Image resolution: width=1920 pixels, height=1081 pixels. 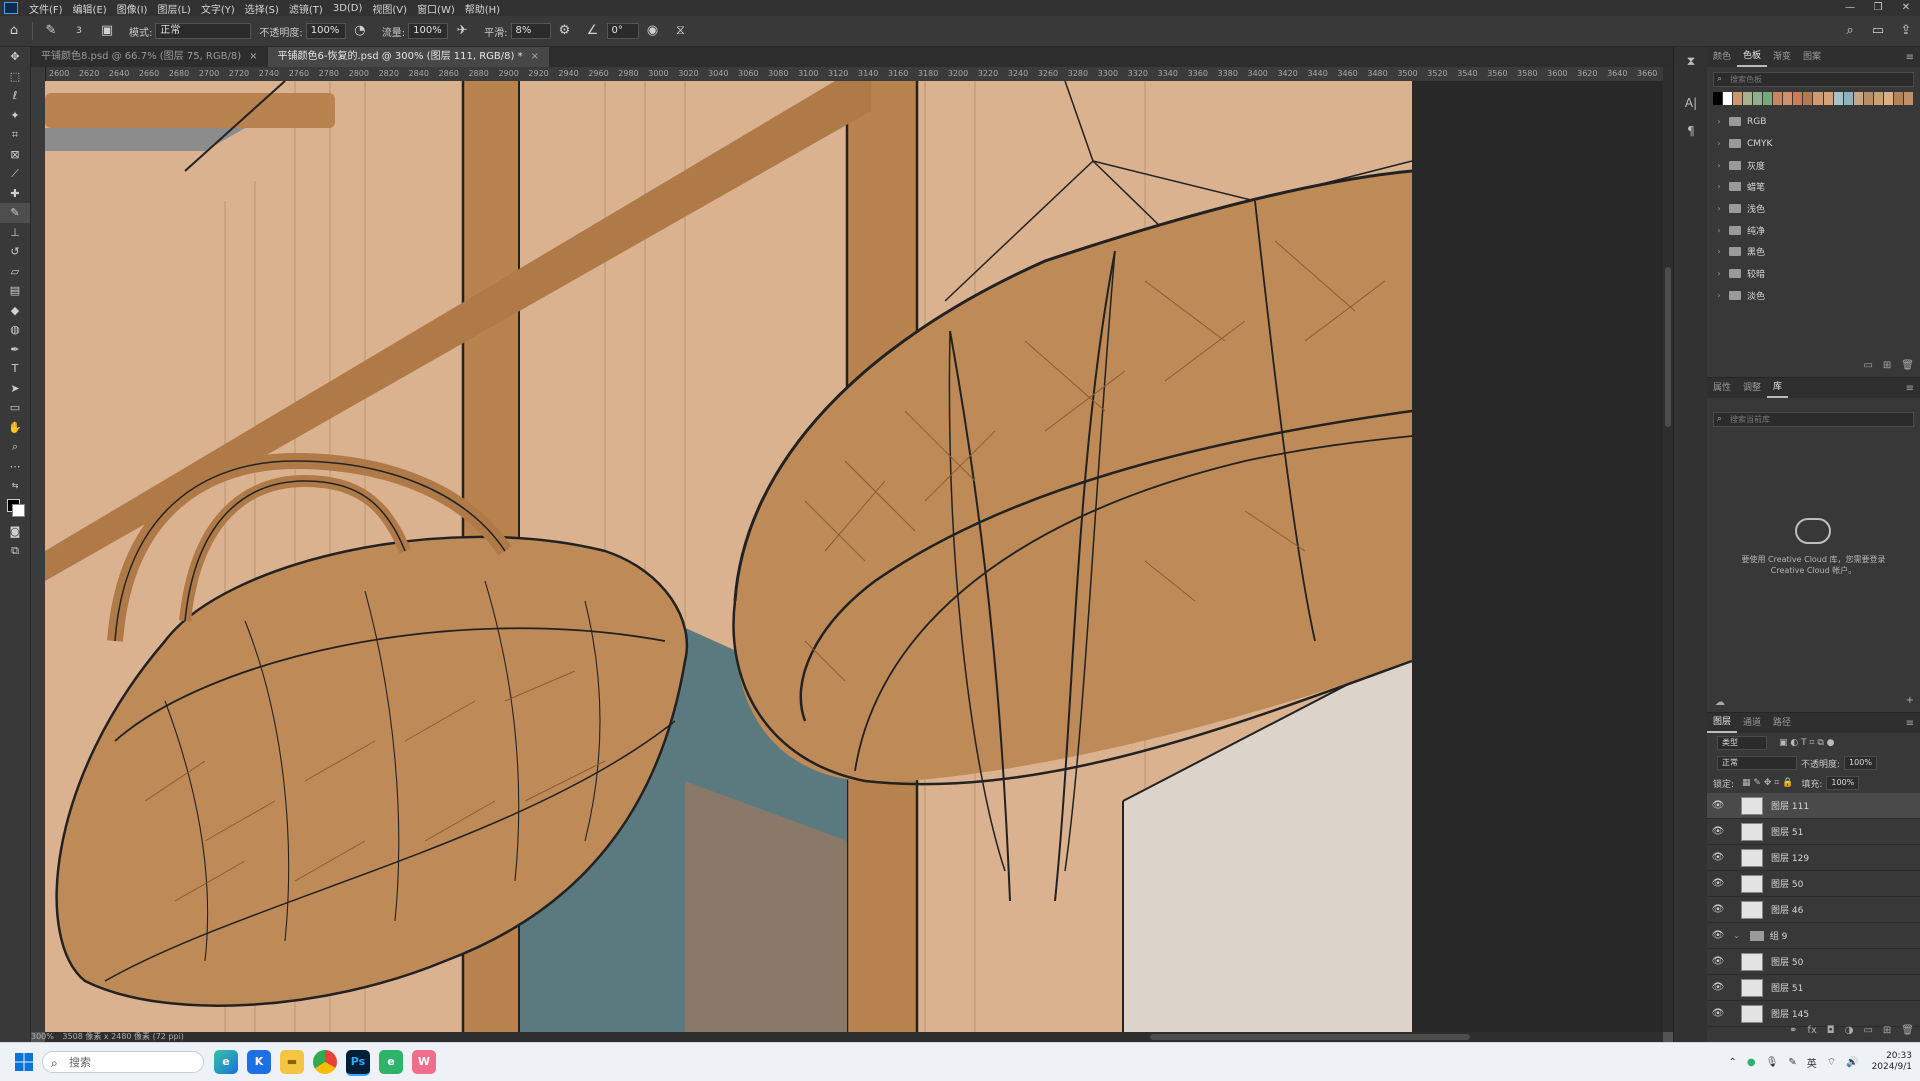 What do you see at coordinates (38, 549) in the screenshot?
I see `vertical-ruler` at bounding box center [38, 549].